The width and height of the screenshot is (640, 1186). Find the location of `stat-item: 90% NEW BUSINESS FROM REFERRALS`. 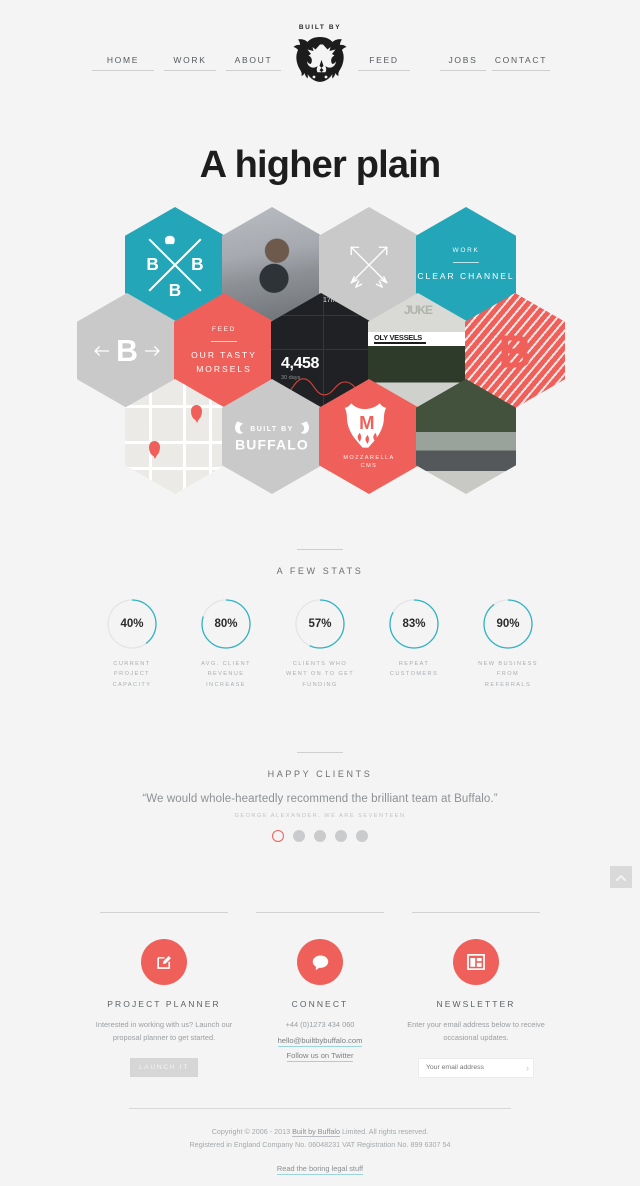

stat-item: 90% NEW BUSINESS FROM REFERRALS is located at coordinates (508, 644).